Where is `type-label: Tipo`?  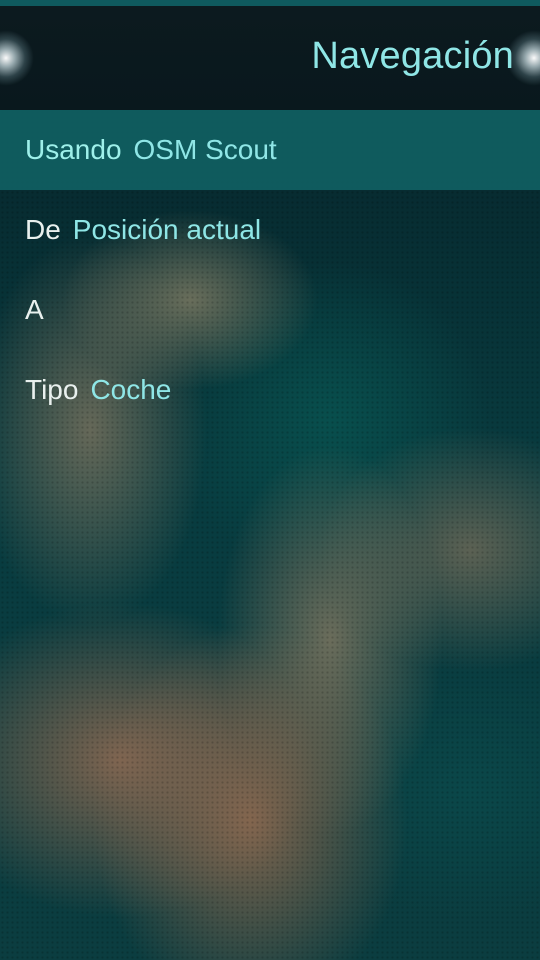 type-label: Tipo is located at coordinates (52, 389).